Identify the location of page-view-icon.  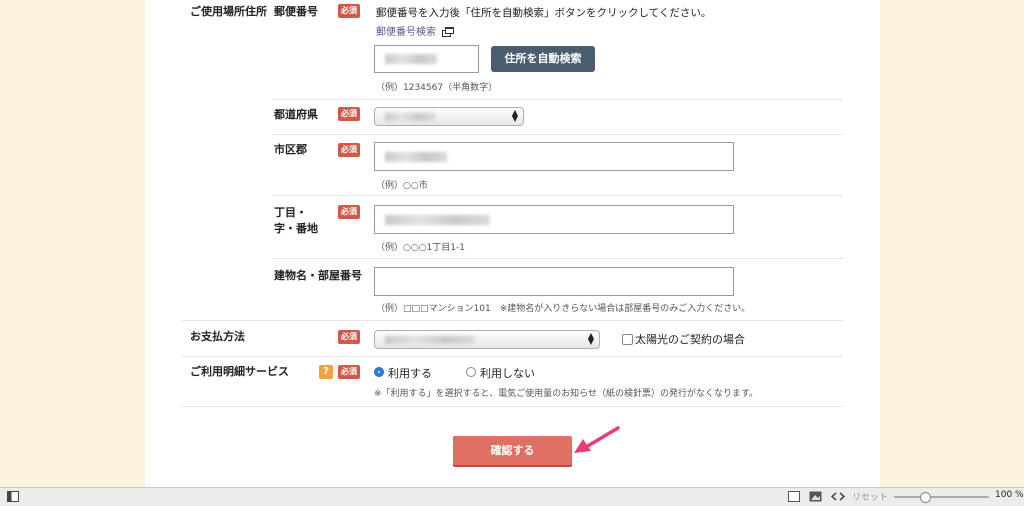
(794, 496).